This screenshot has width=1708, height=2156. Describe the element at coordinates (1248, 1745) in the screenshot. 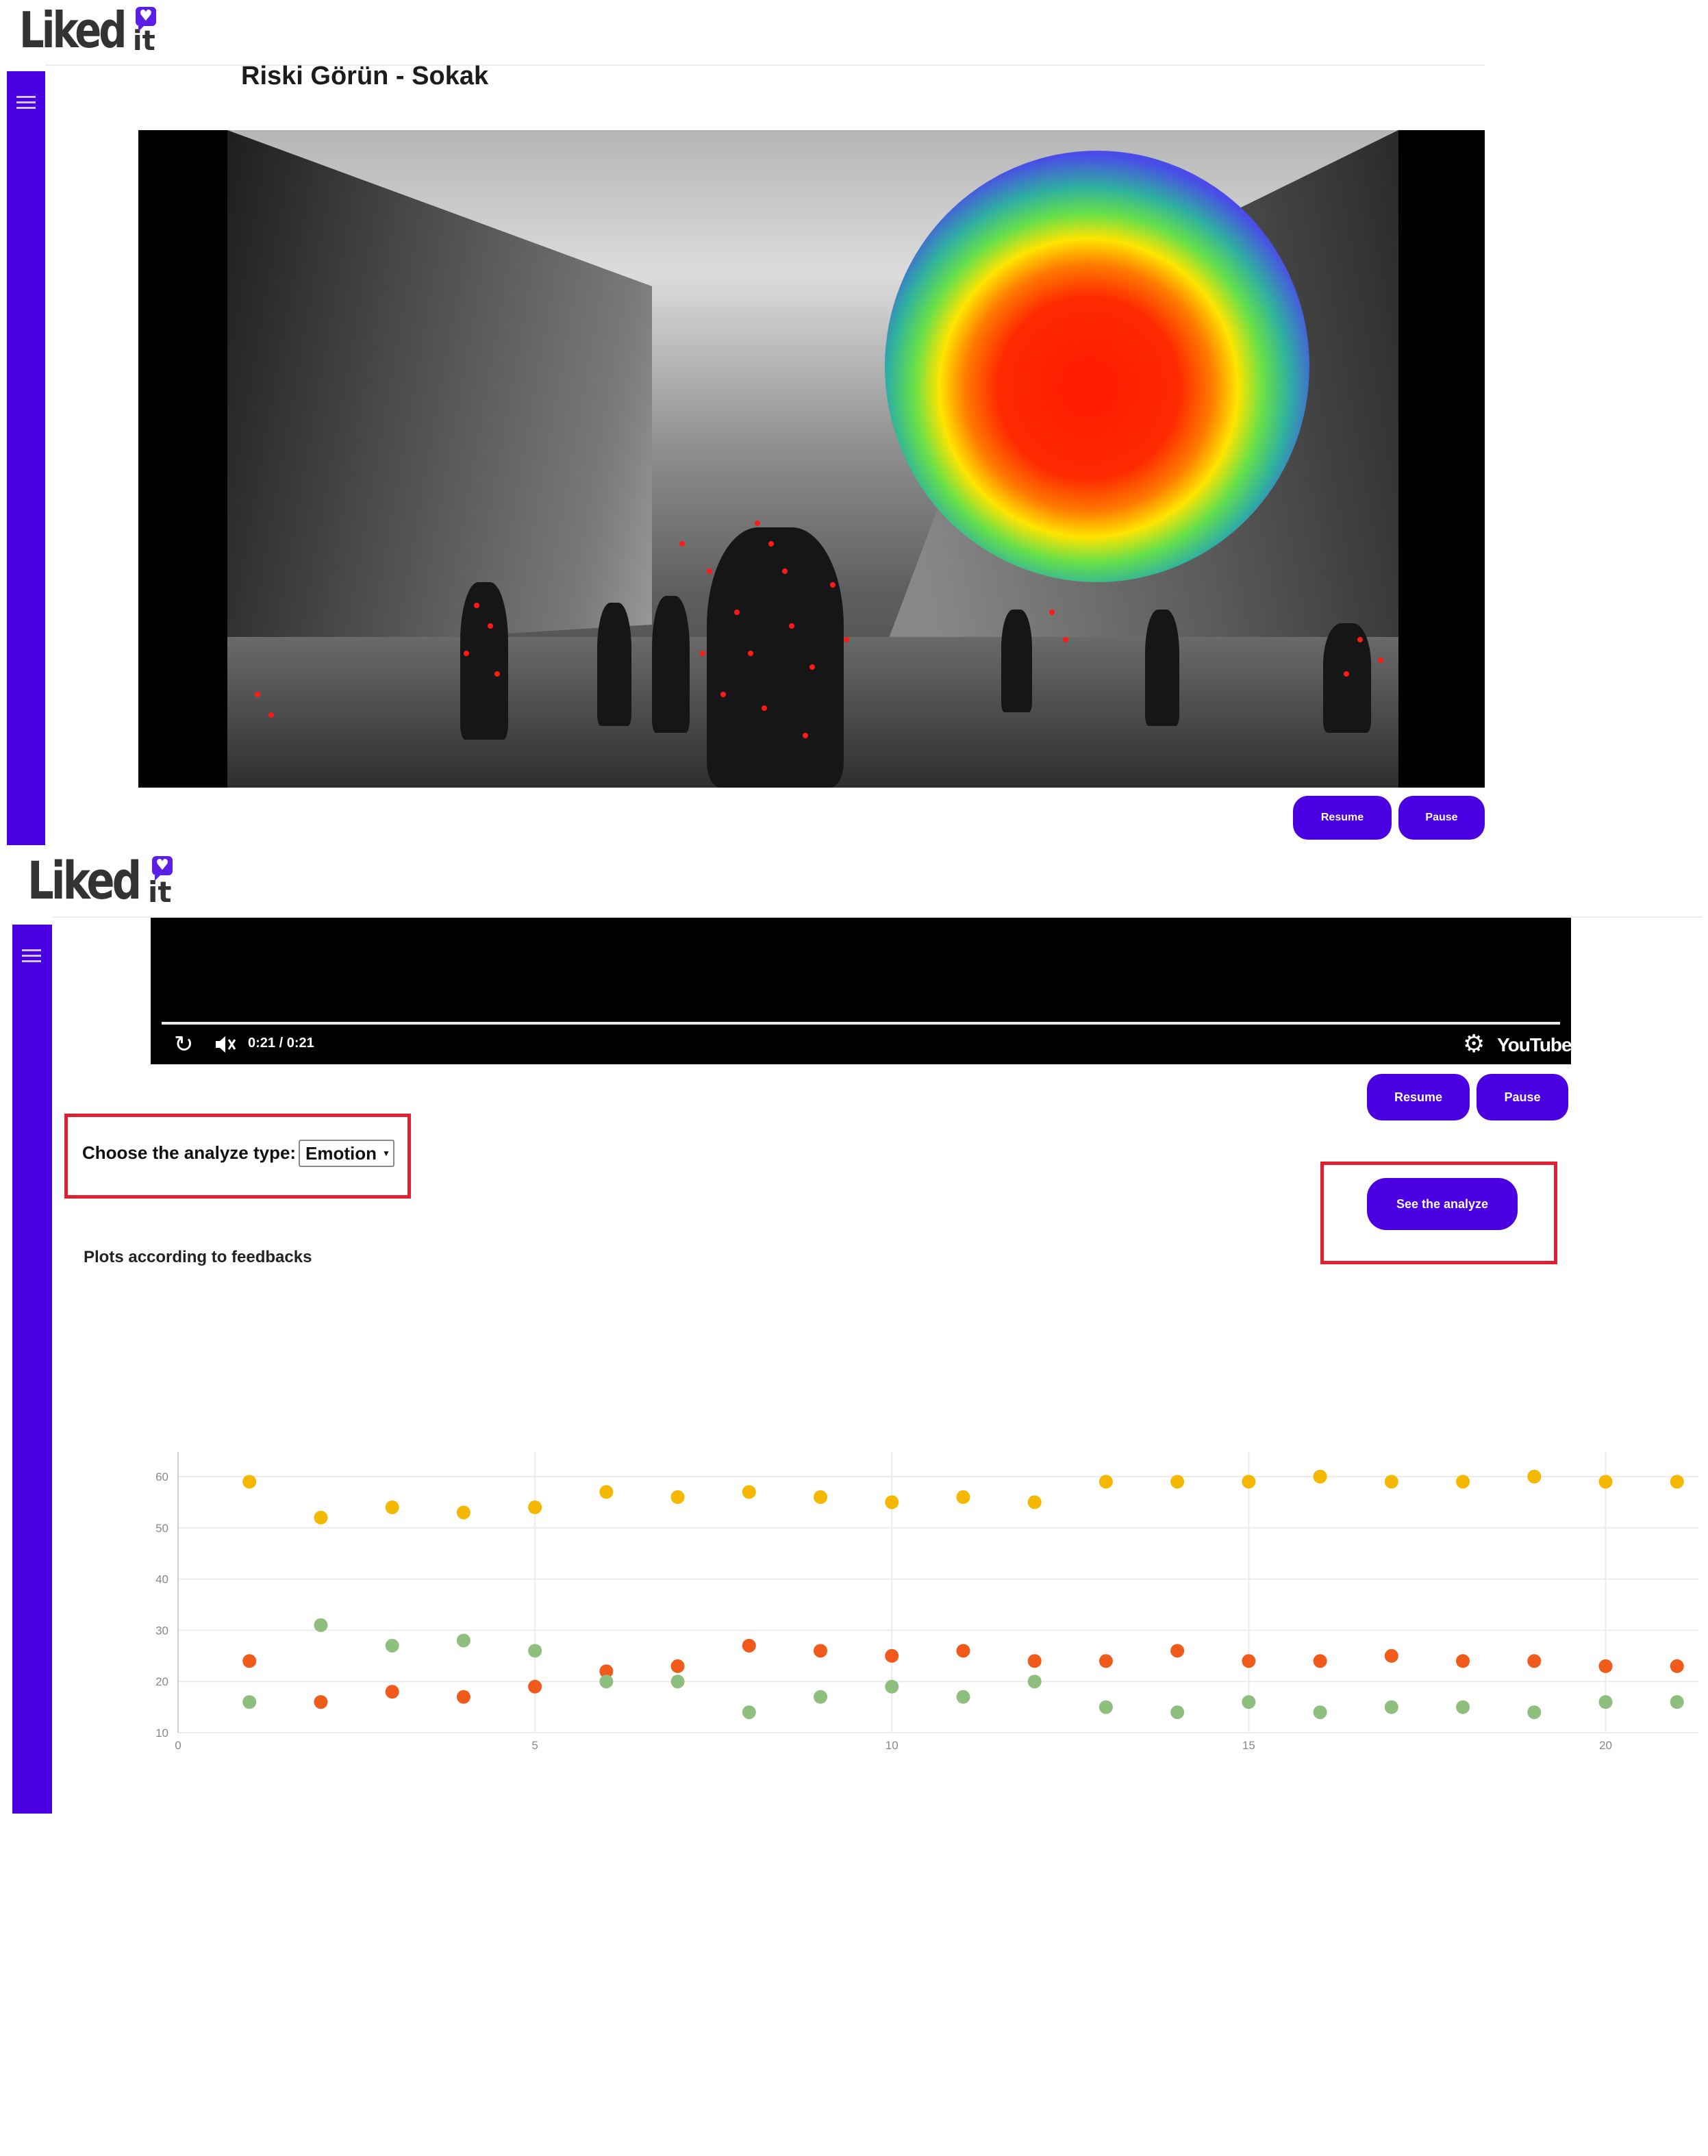

I see `x-tick-label: 15` at that location.